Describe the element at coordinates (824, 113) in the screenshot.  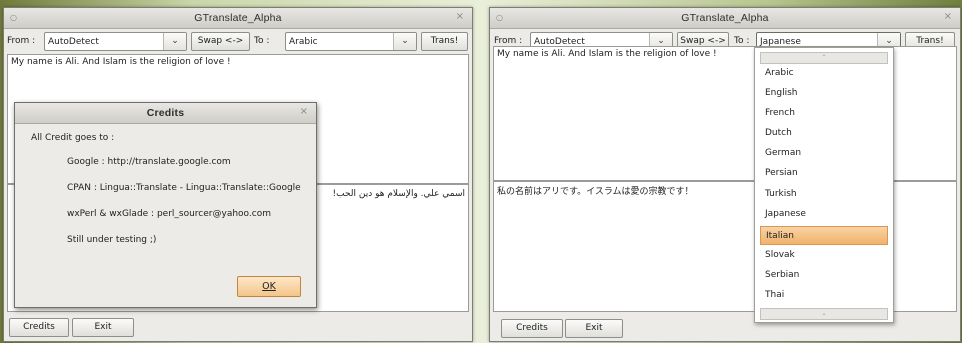
I see `dropdown-option: French` at that location.